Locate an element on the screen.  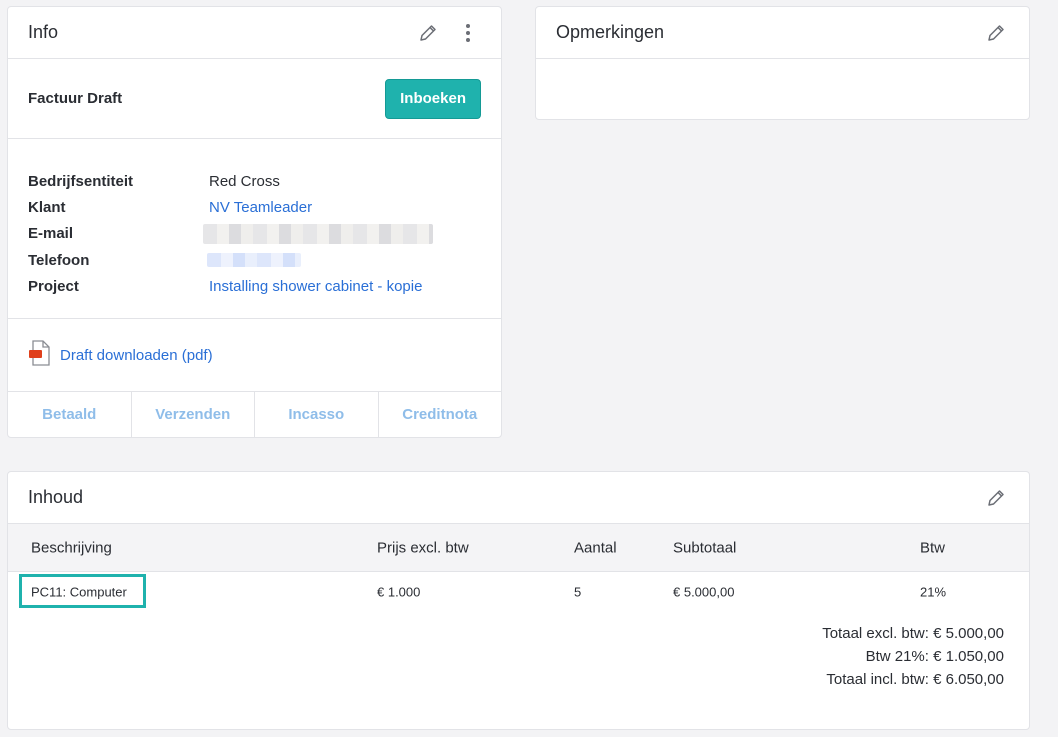
row-quantity: 5 is located at coordinates (578, 592).